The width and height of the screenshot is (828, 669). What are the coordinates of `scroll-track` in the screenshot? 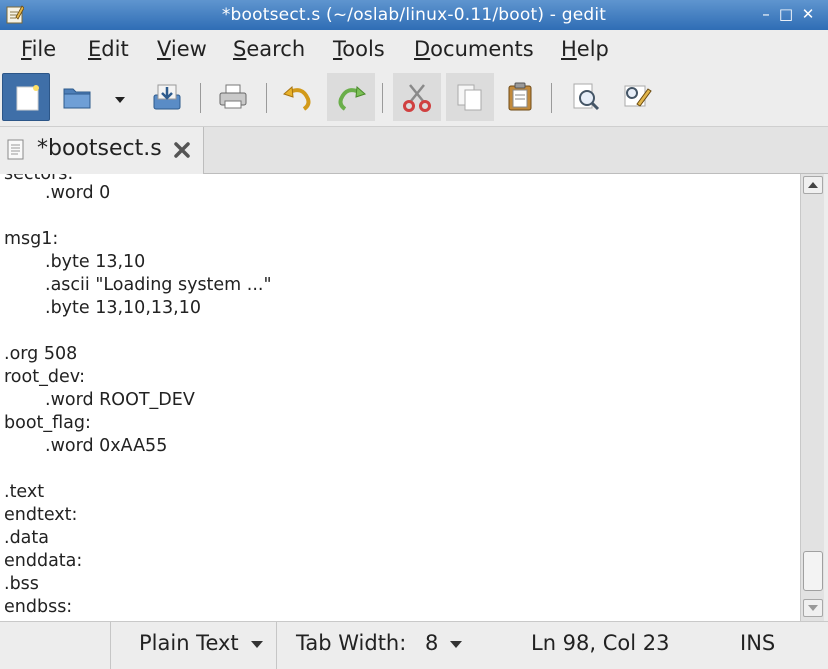 It's located at (813, 396).